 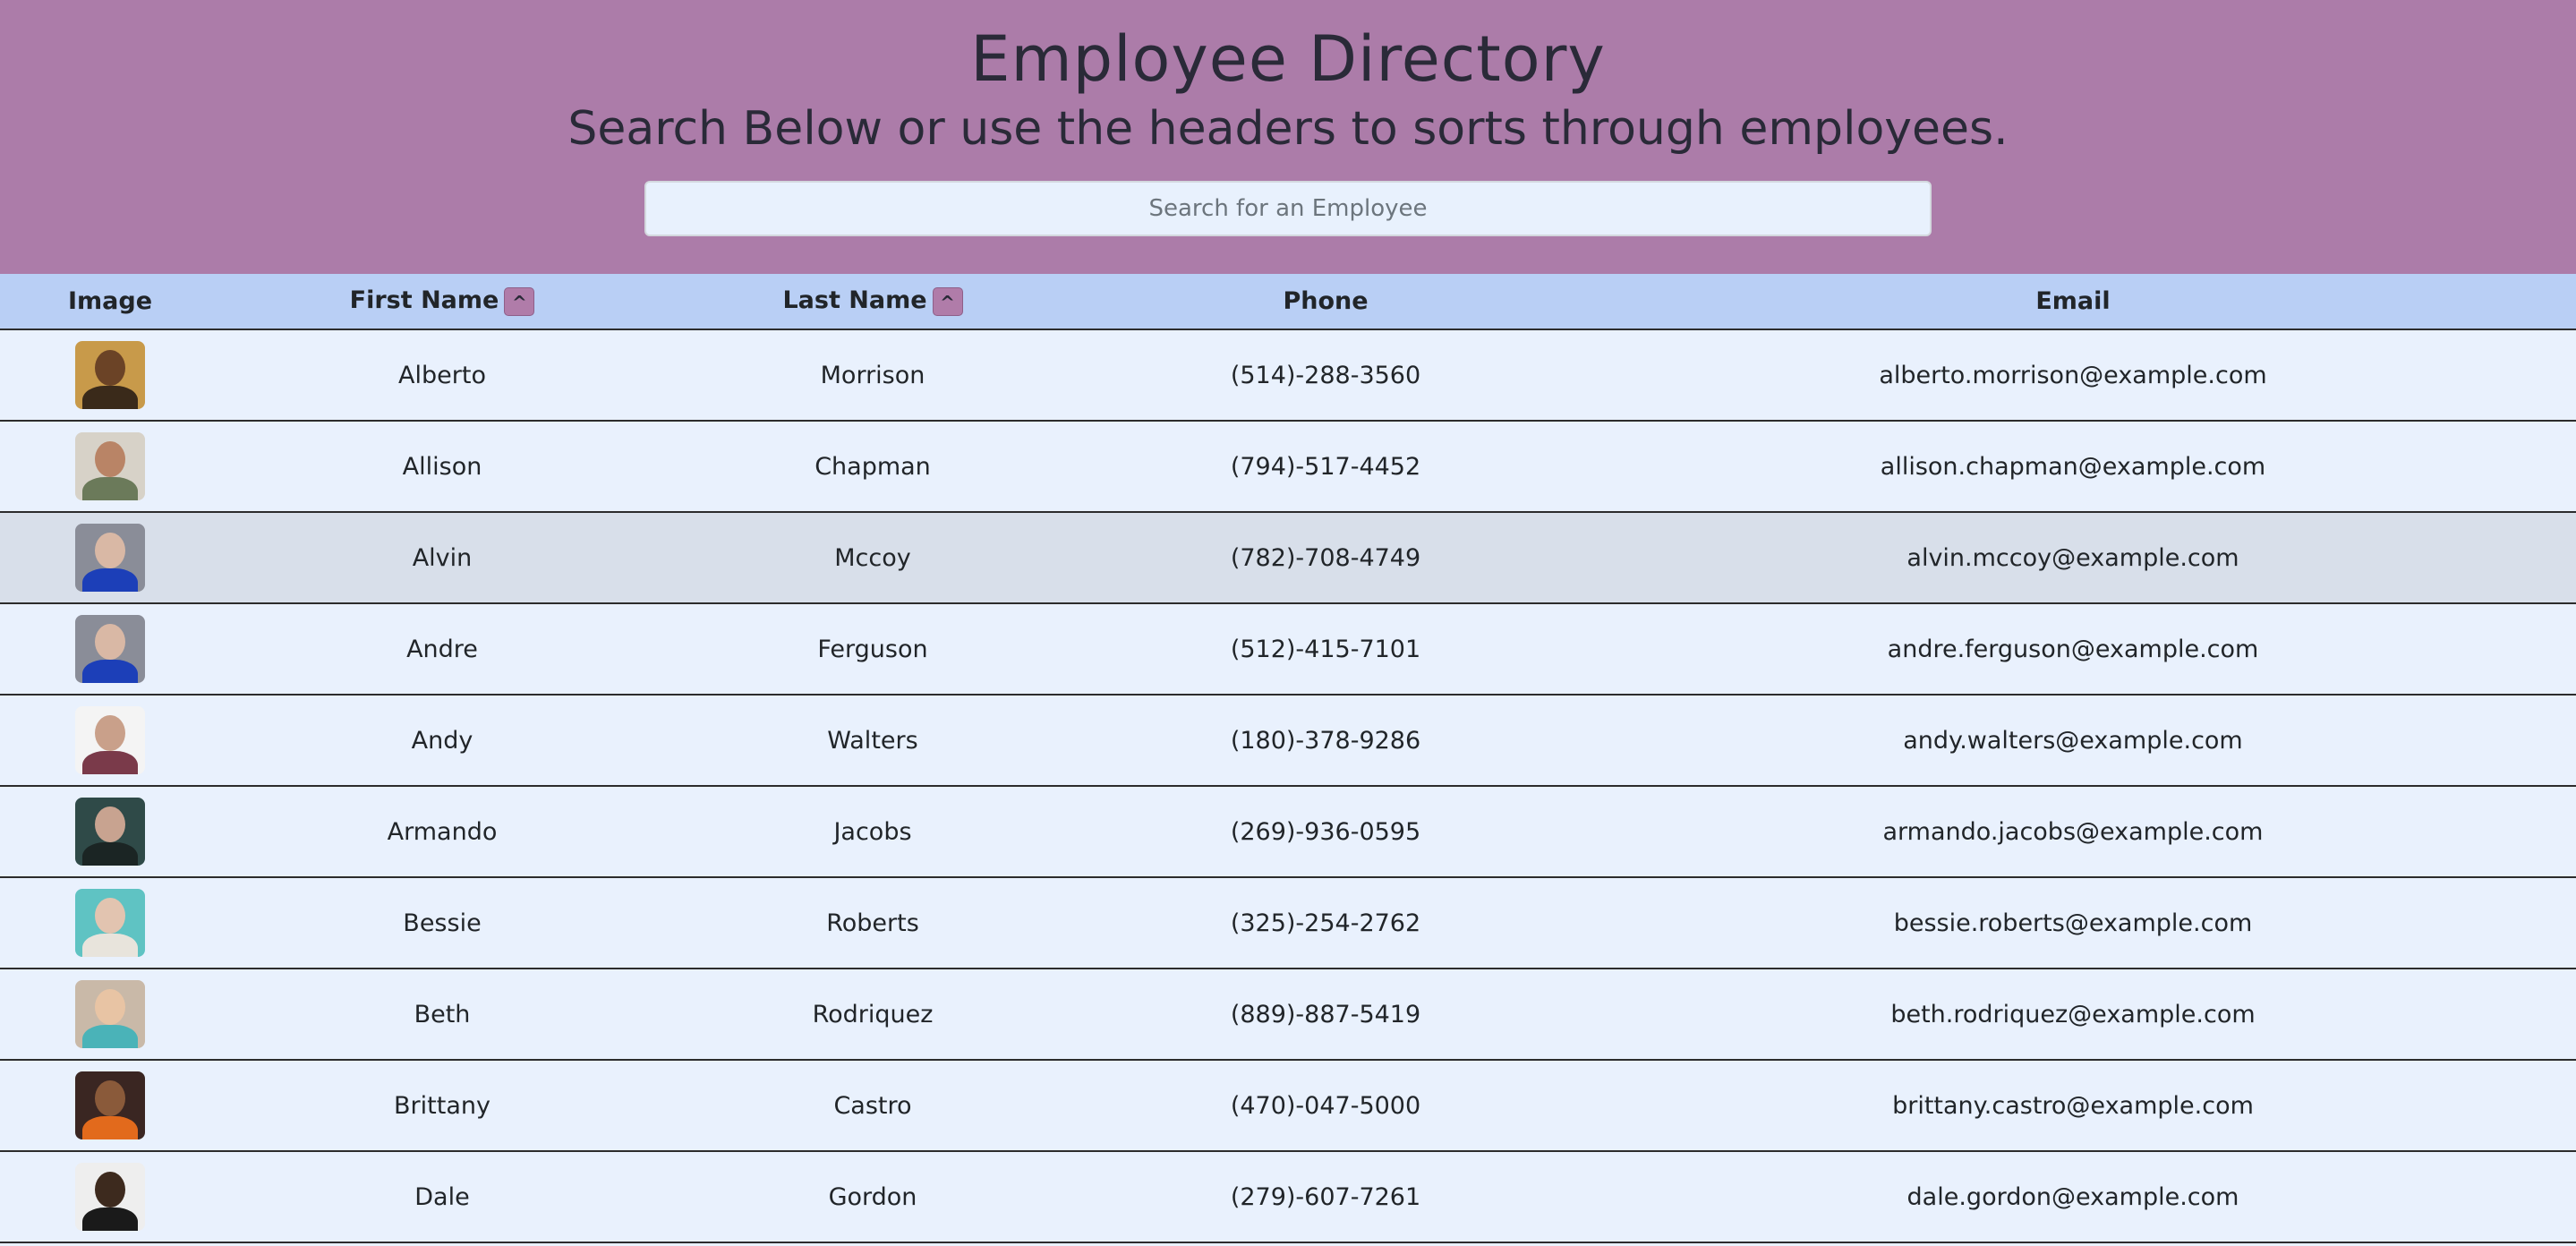 What do you see at coordinates (872, 923) in the screenshot?
I see `cell-last-name: Roberts` at bounding box center [872, 923].